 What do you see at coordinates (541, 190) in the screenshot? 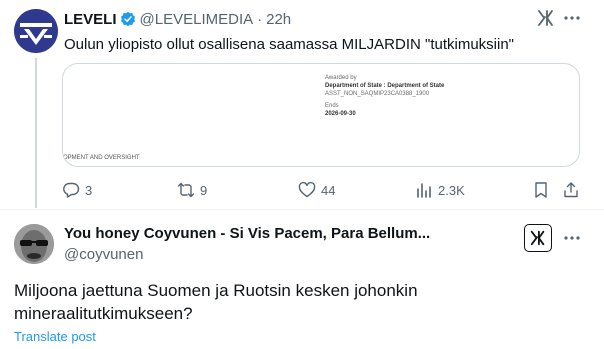
I see `bookmark-icon` at bounding box center [541, 190].